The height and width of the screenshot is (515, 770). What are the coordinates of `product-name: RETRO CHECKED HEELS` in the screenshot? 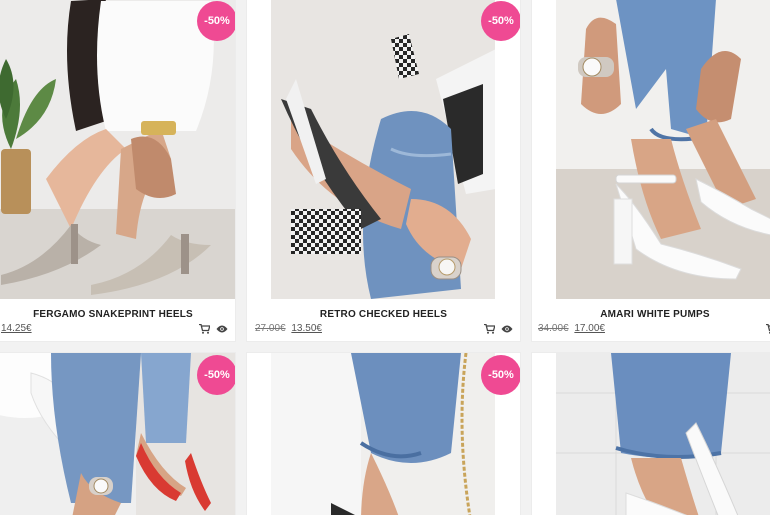 It's located at (383, 314).